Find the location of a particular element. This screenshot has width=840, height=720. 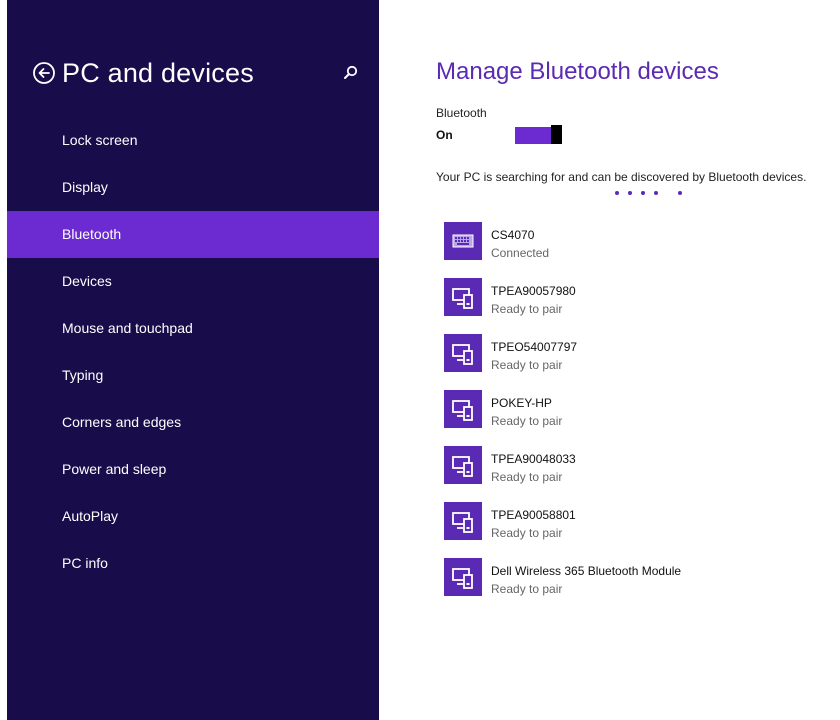

bluetooth-state: On is located at coordinates (444, 135).